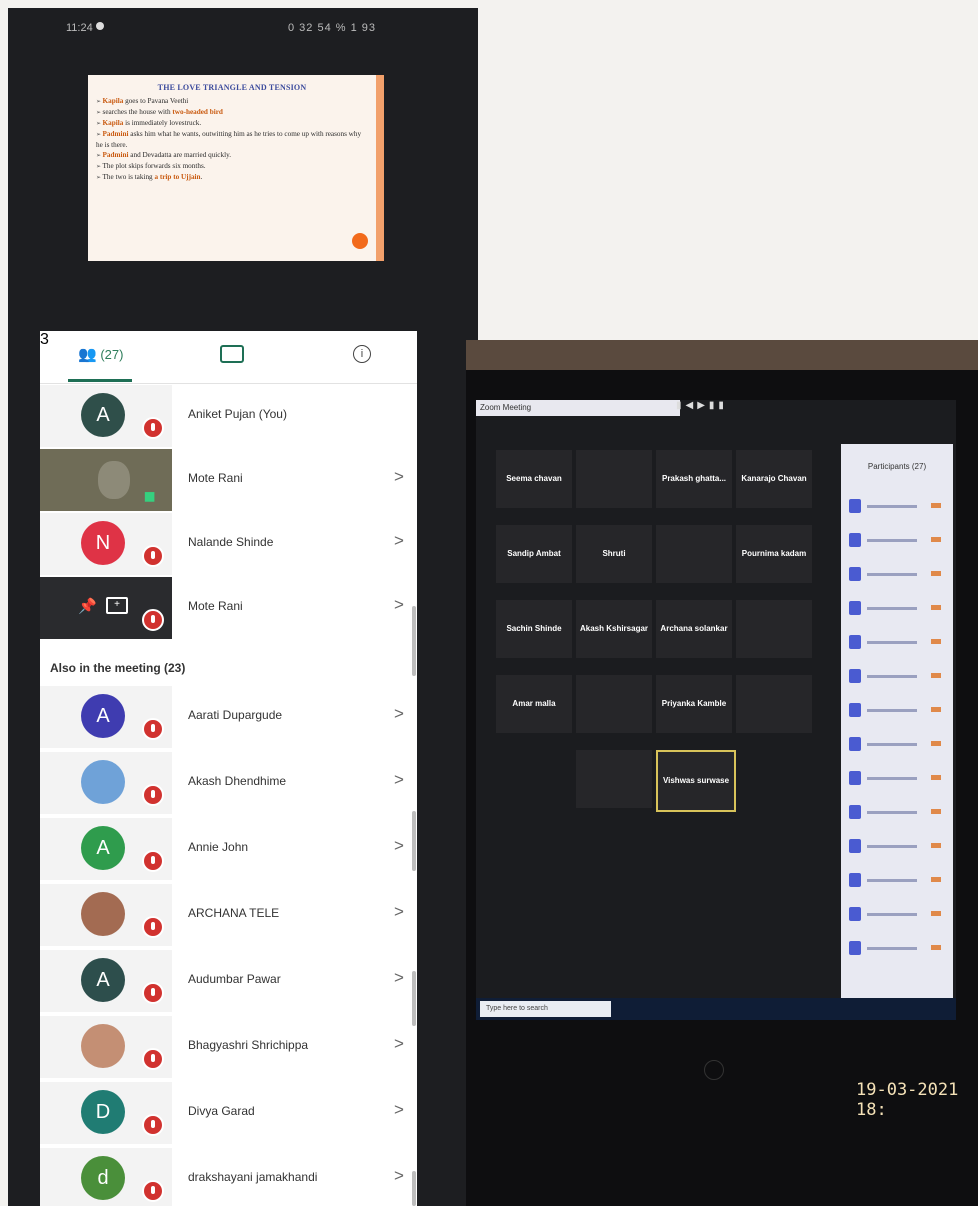 The width and height of the screenshot is (978, 1206). What do you see at coordinates (534, 629) in the screenshot?
I see `video-tile: Sachin Shinde` at bounding box center [534, 629].